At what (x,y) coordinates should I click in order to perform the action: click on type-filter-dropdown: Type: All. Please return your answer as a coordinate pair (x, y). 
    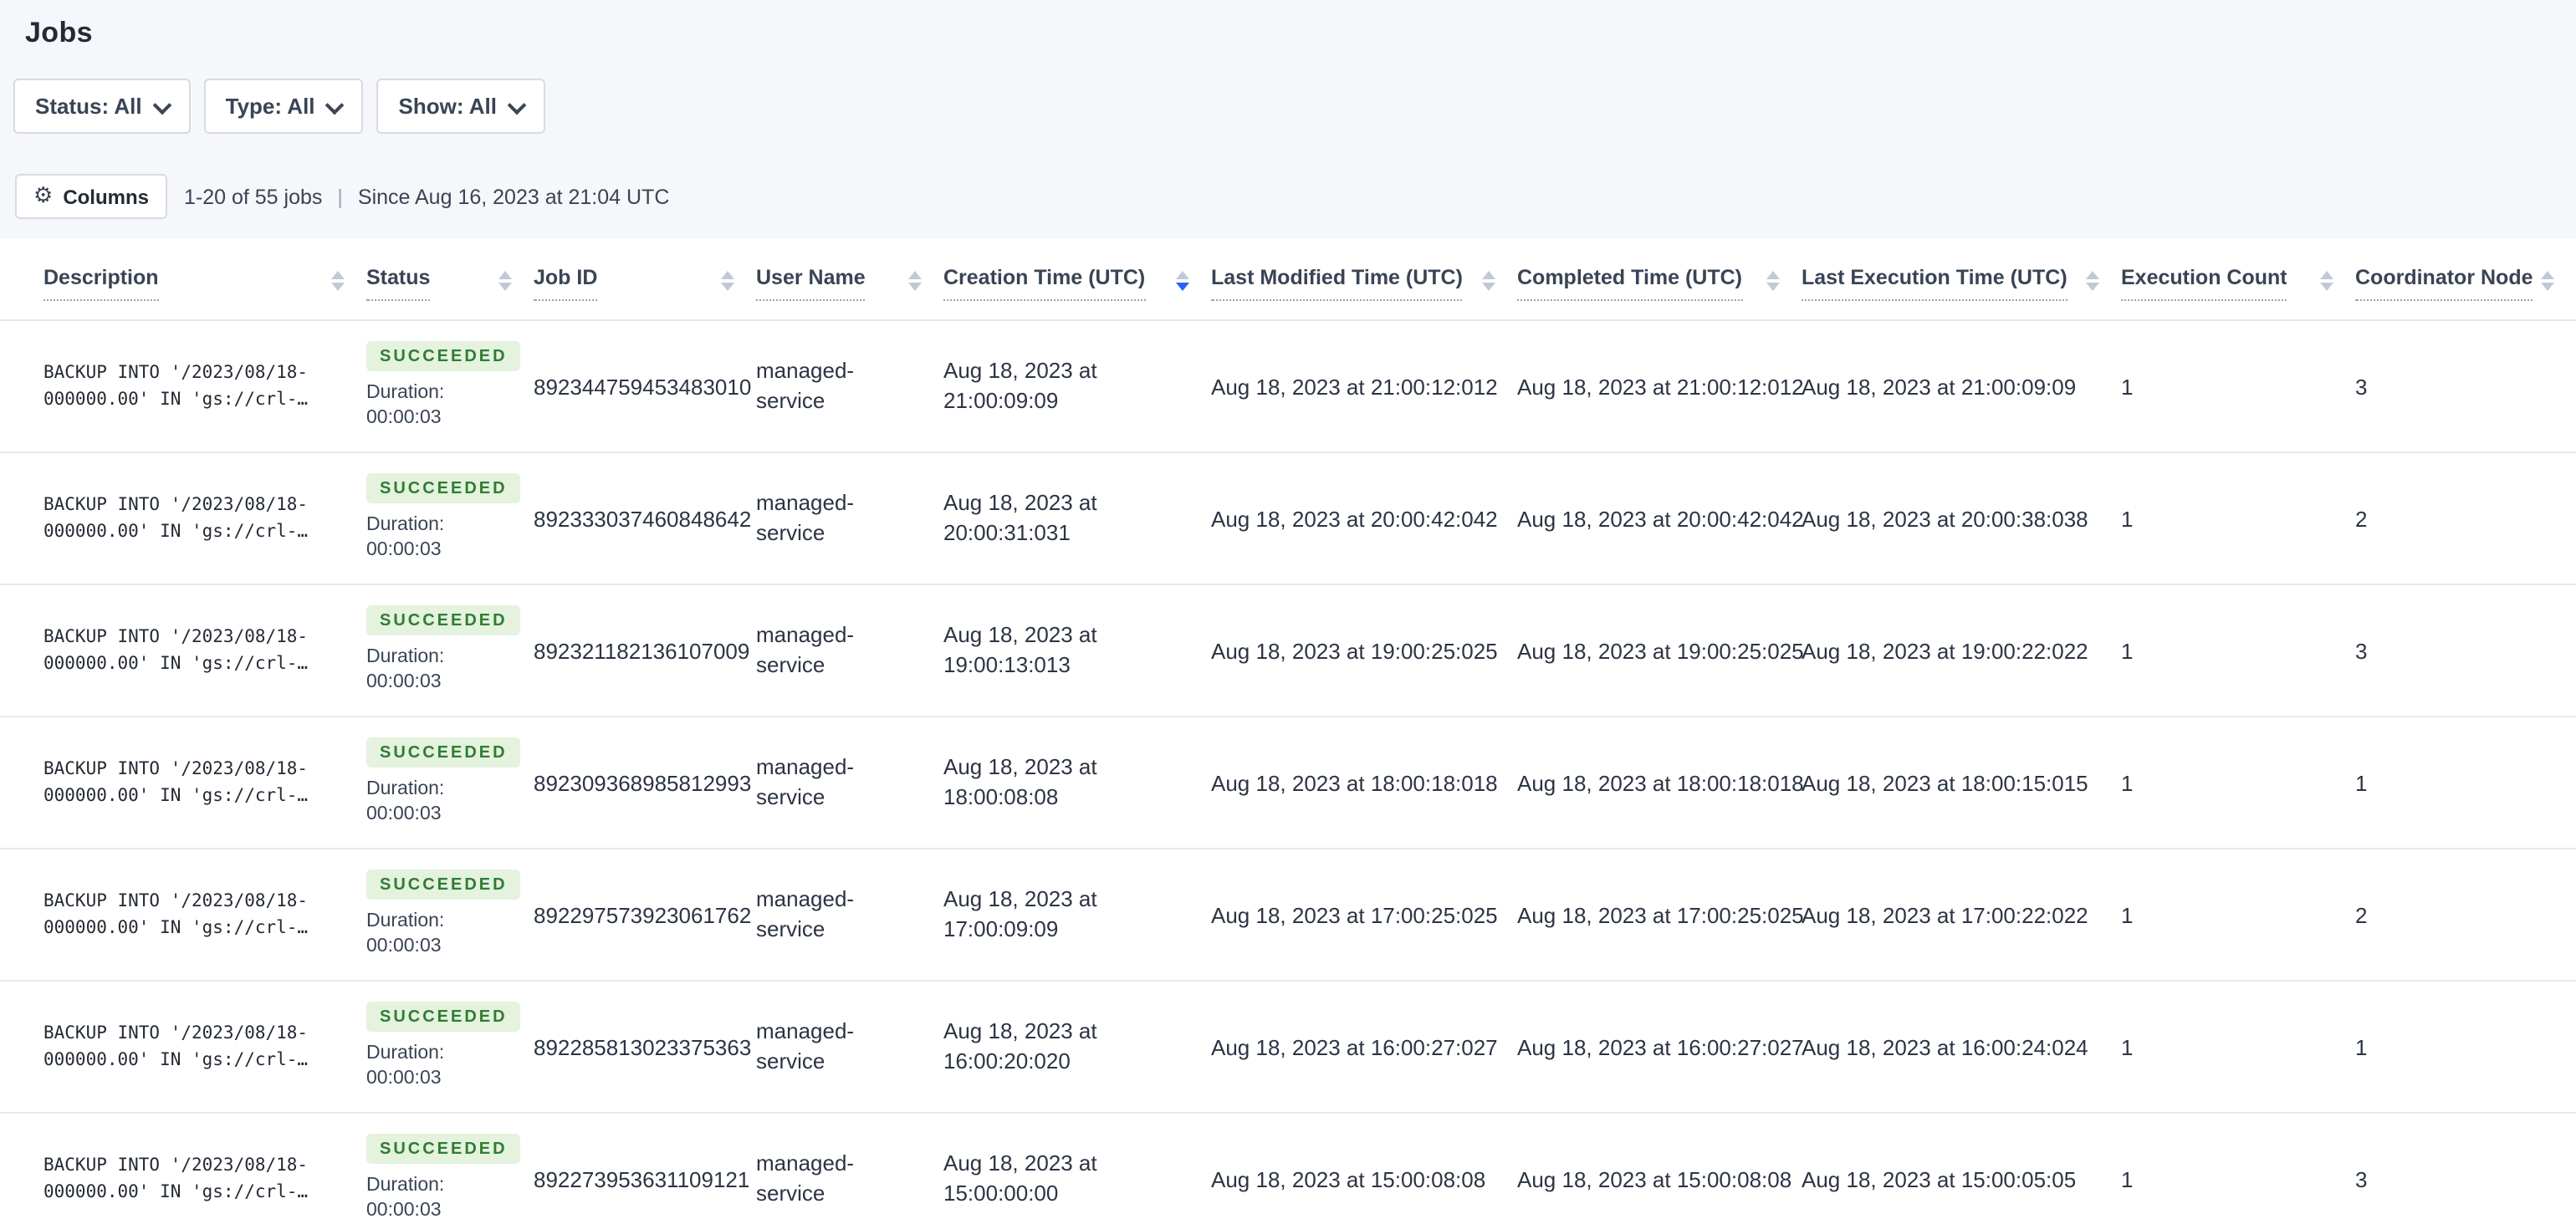
    Looking at the image, I should click on (283, 106).